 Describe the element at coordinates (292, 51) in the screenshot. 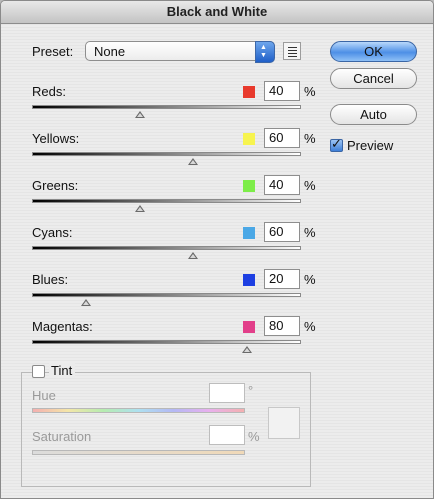

I see `preset-options-menu-icon` at that location.